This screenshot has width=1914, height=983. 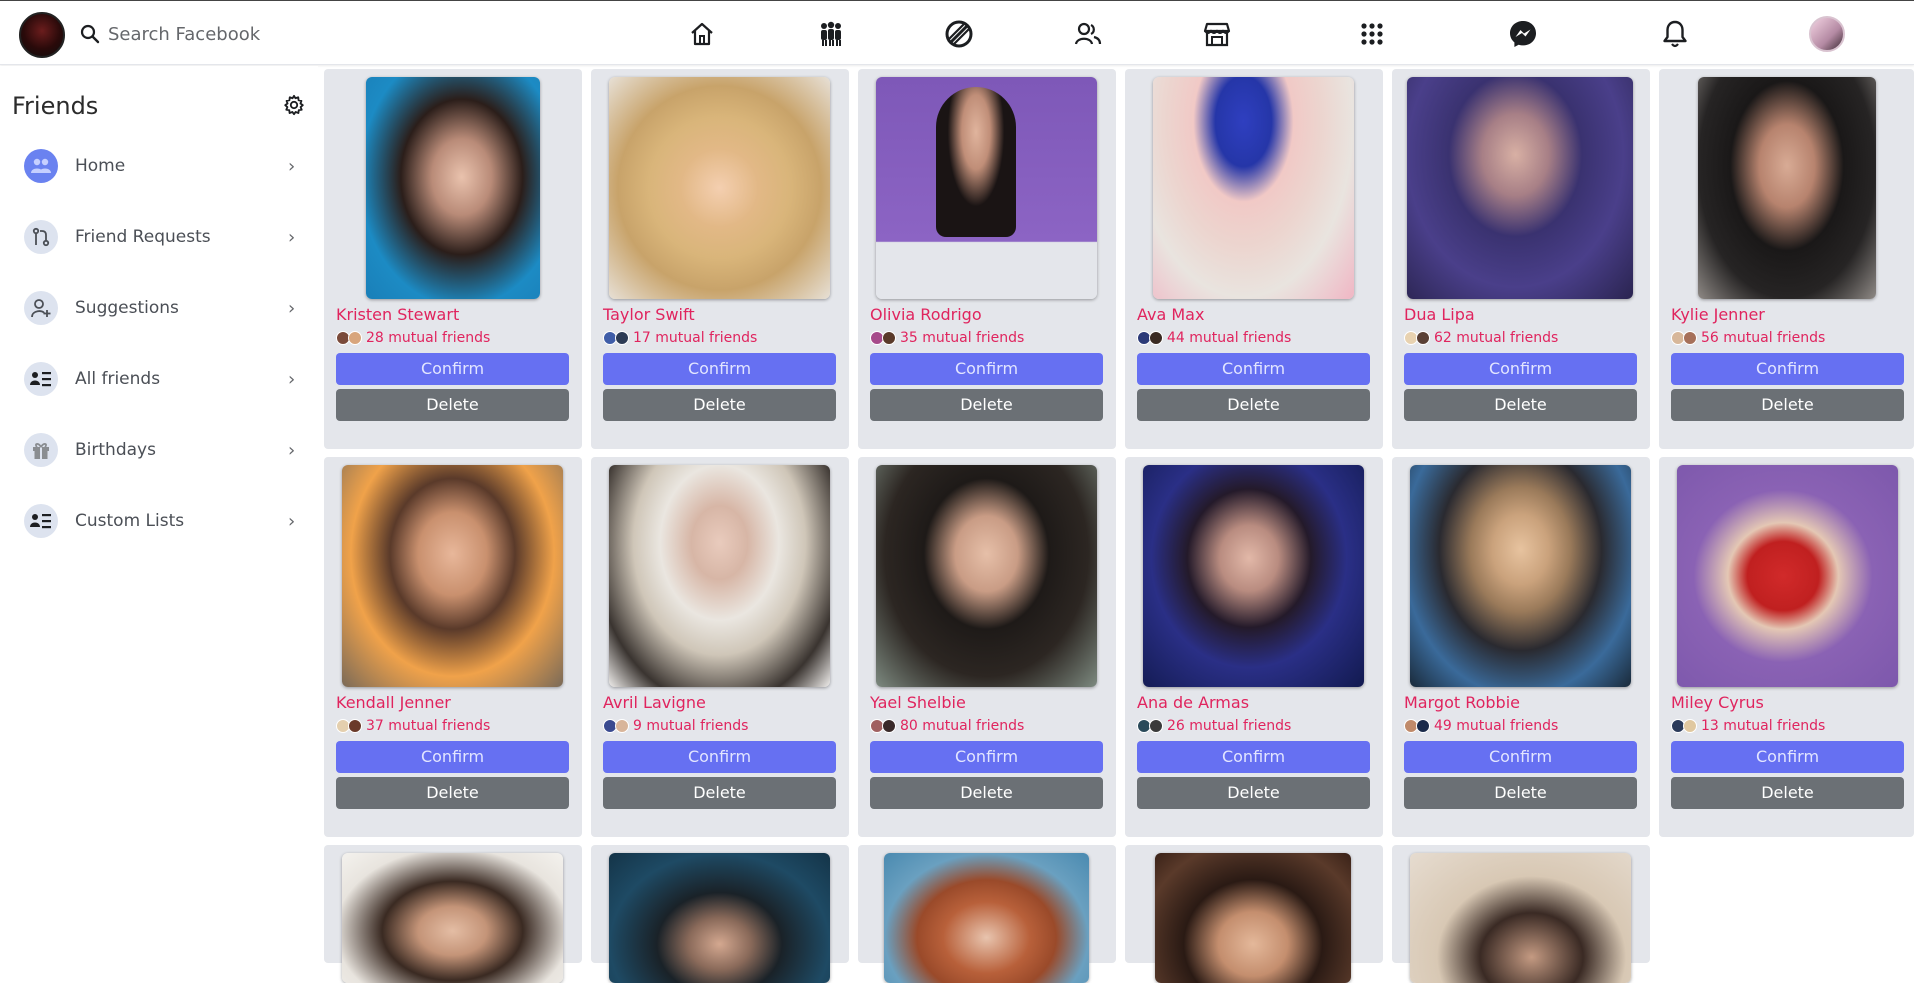 I want to click on friend-name: Kristen Stewart, so click(x=397, y=314).